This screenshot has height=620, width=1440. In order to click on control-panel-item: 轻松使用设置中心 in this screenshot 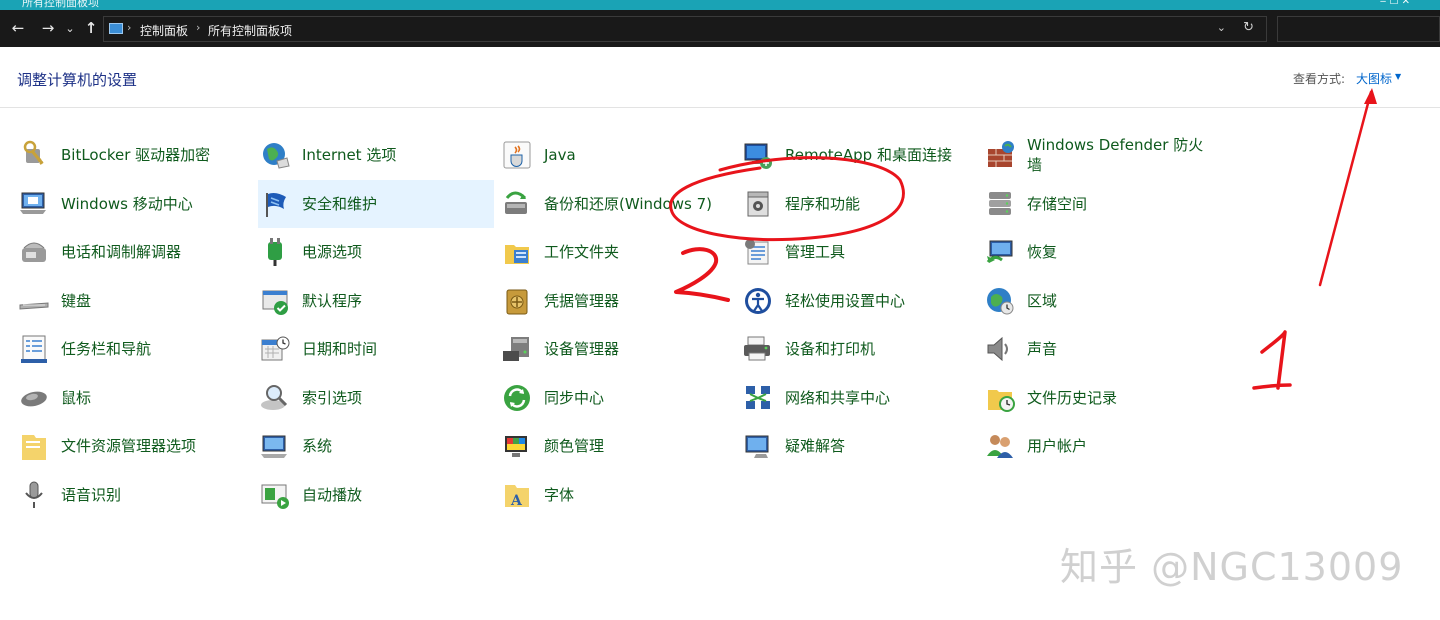, I will do `click(859, 301)`.